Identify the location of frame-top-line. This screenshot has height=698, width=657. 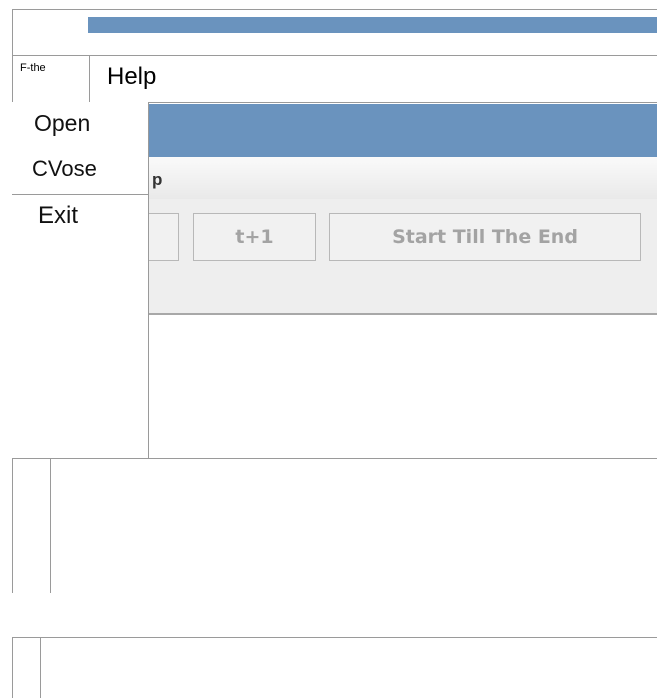
(334, 9).